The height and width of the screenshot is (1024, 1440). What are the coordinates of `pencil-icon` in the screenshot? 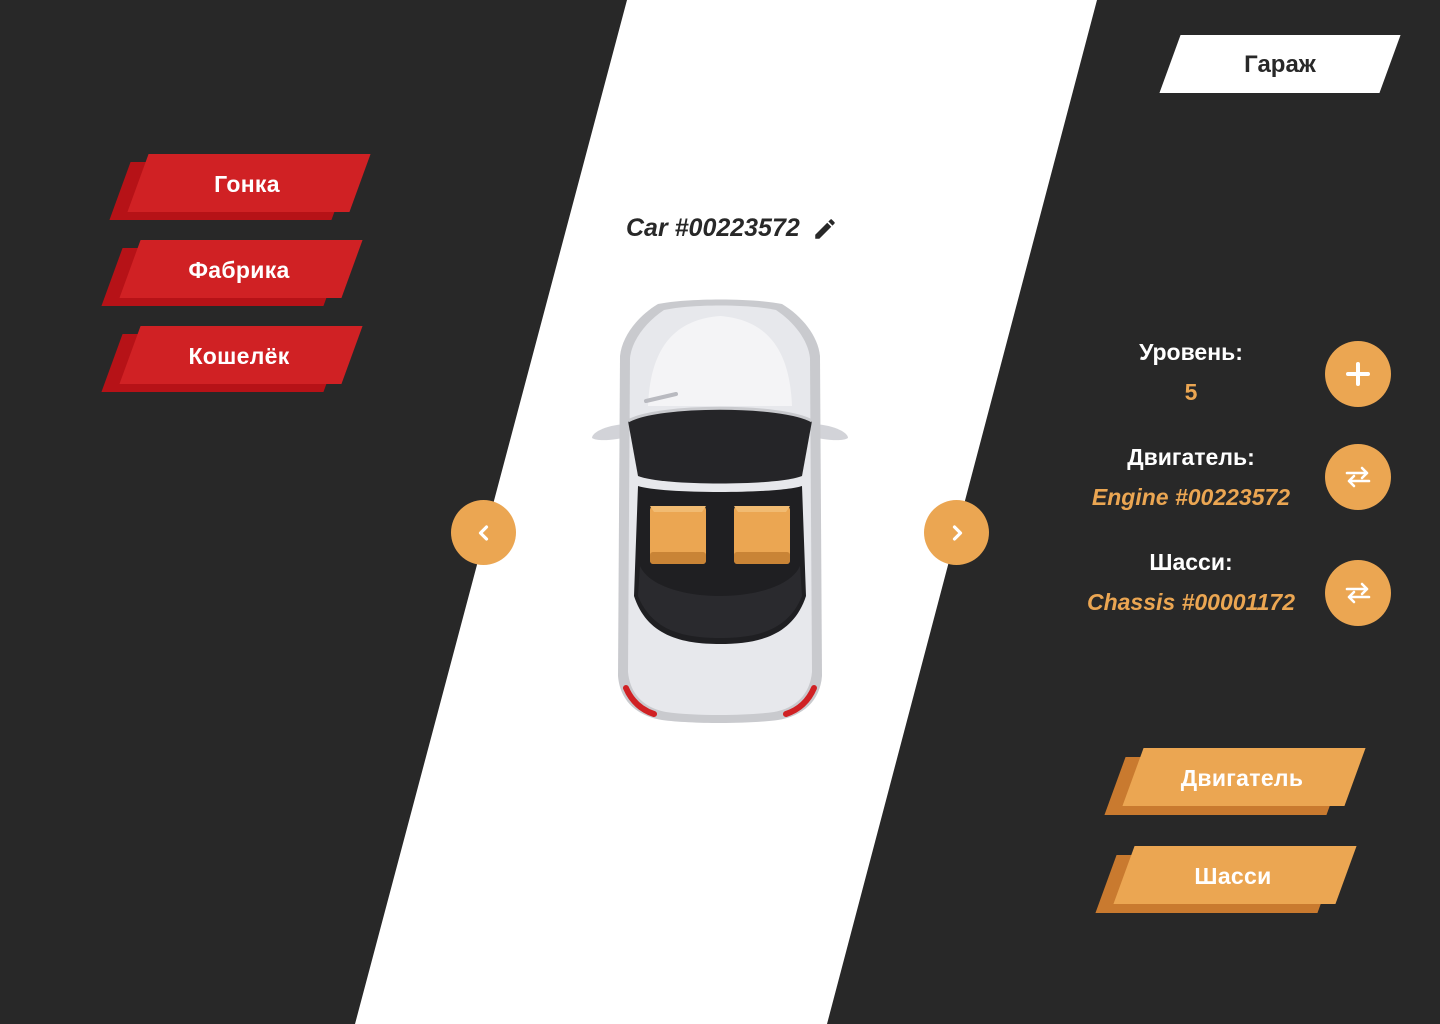 It's located at (825, 229).